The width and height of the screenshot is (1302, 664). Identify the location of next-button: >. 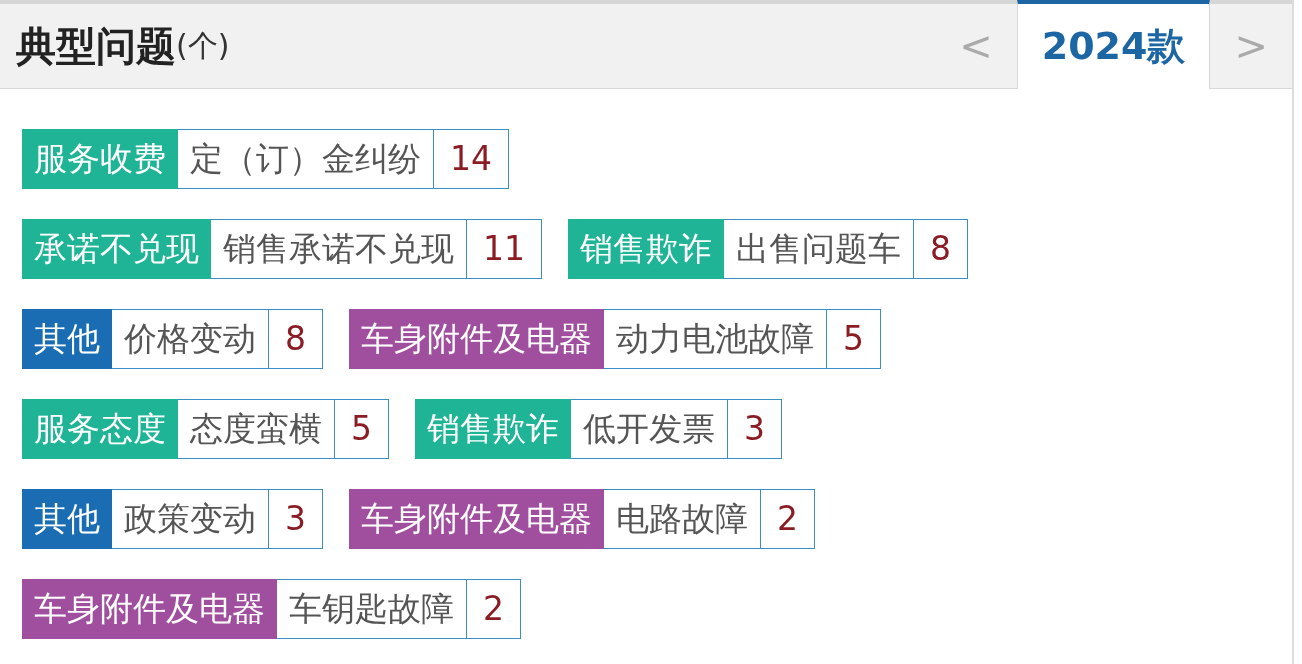
(1251, 46).